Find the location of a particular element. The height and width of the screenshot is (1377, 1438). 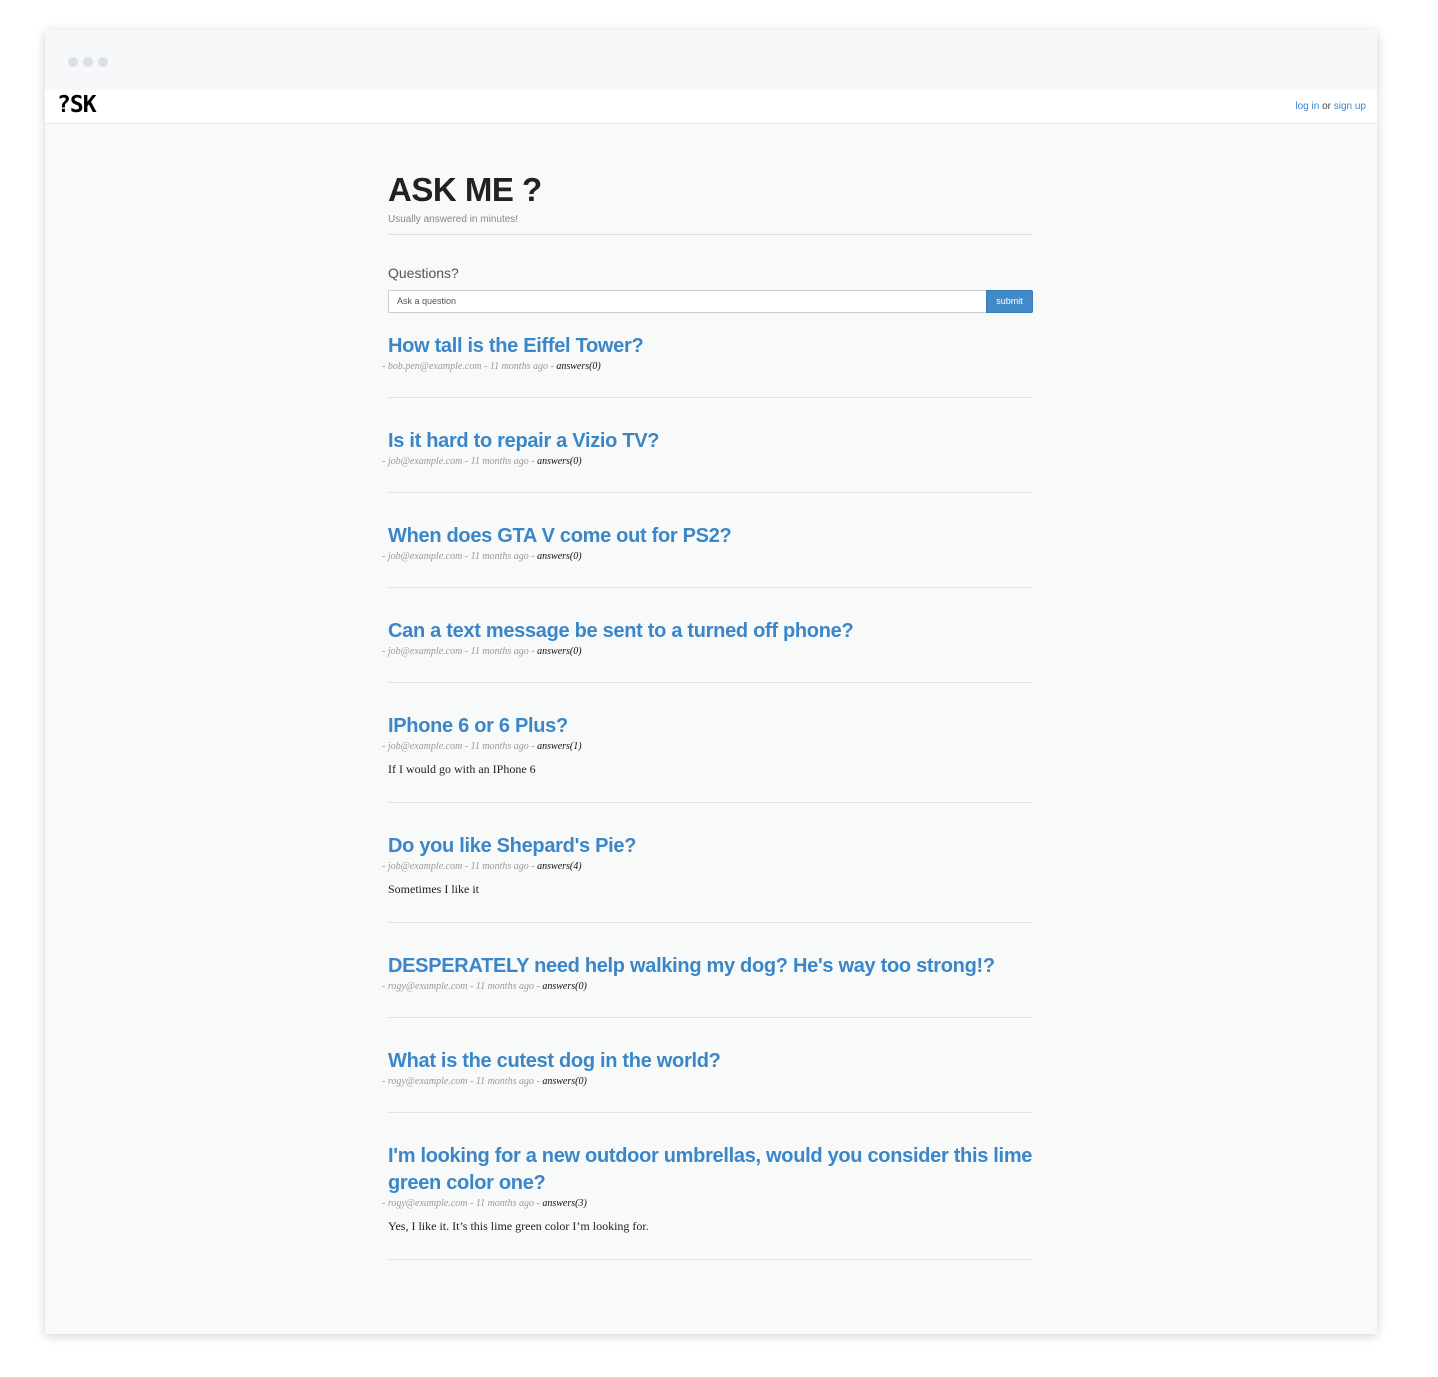

question-title-link: When does GTA V come out for PS2? is located at coordinates (710, 536).